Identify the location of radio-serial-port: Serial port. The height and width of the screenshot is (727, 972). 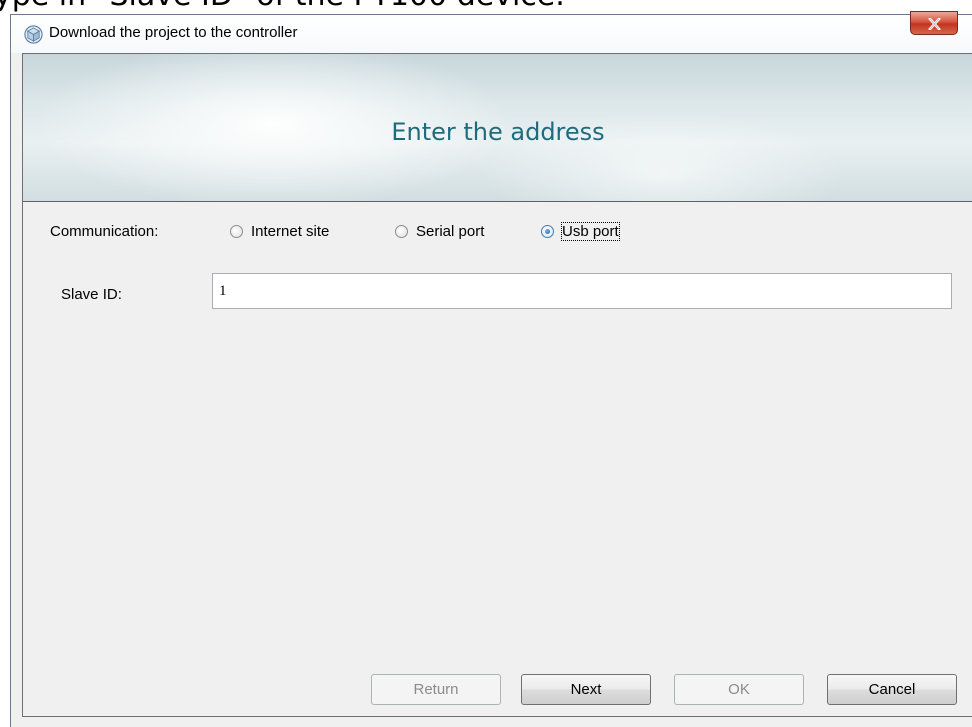
(439, 231).